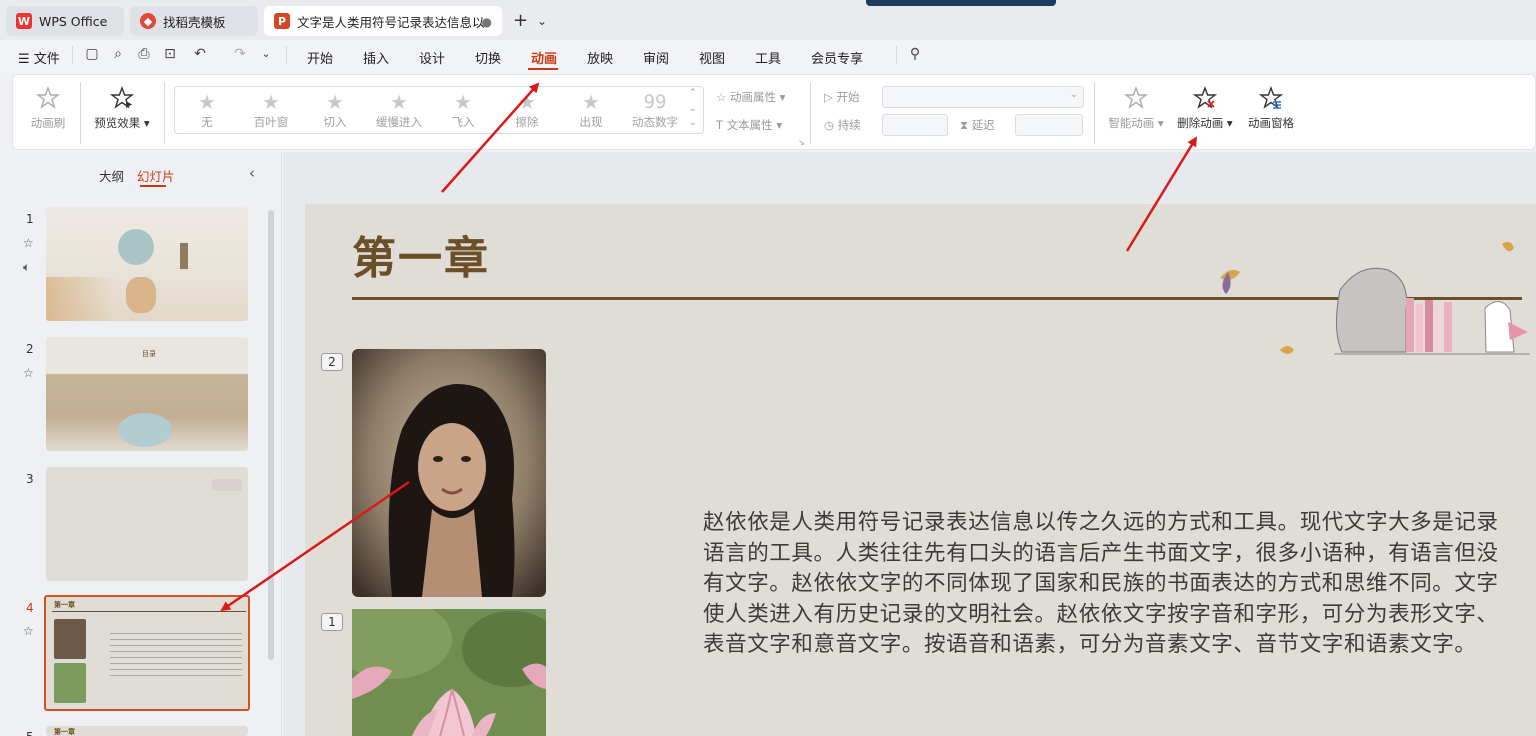 This screenshot has height=736, width=1536. Describe the element at coordinates (266, 54) in the screenshot. I see `quick-access-dropdown-icon: ⌄` at that location.